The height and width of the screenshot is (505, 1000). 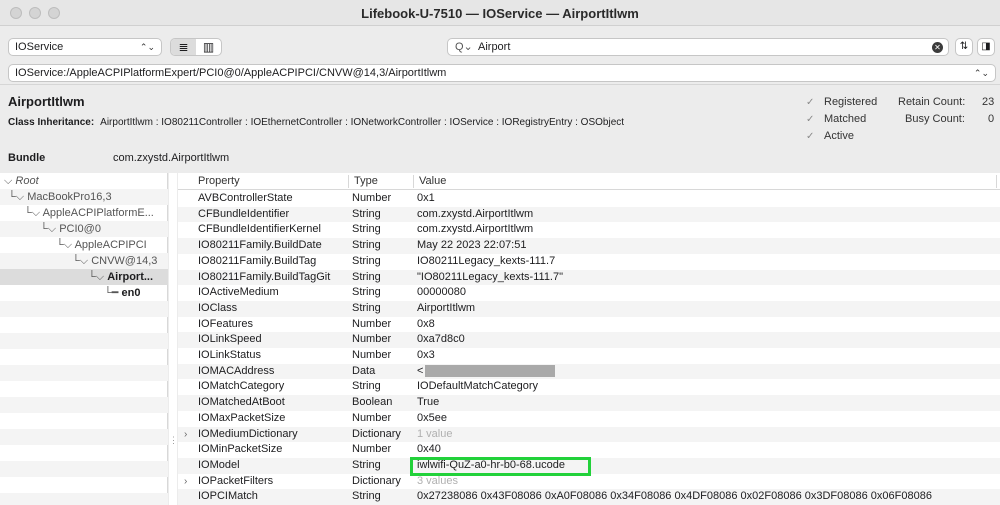 I want to click on value-cell: 0x8, so click(x=426, y=324).